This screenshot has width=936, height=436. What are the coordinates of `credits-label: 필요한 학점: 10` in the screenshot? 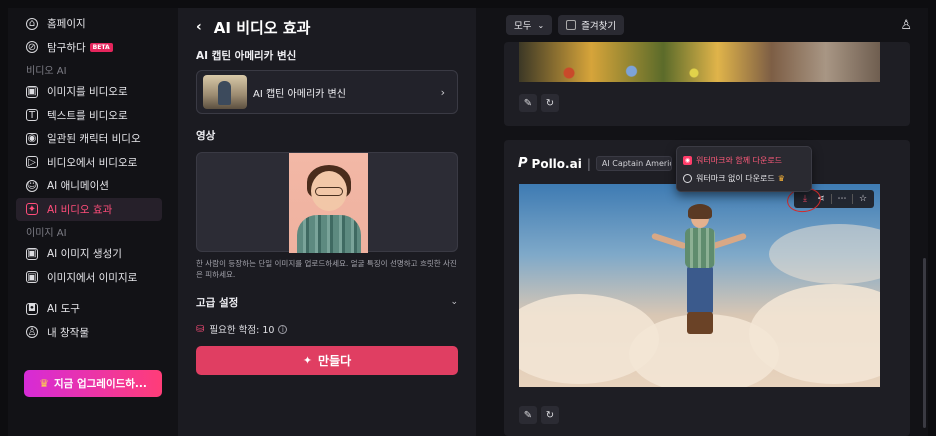 It's located at (242, 330).